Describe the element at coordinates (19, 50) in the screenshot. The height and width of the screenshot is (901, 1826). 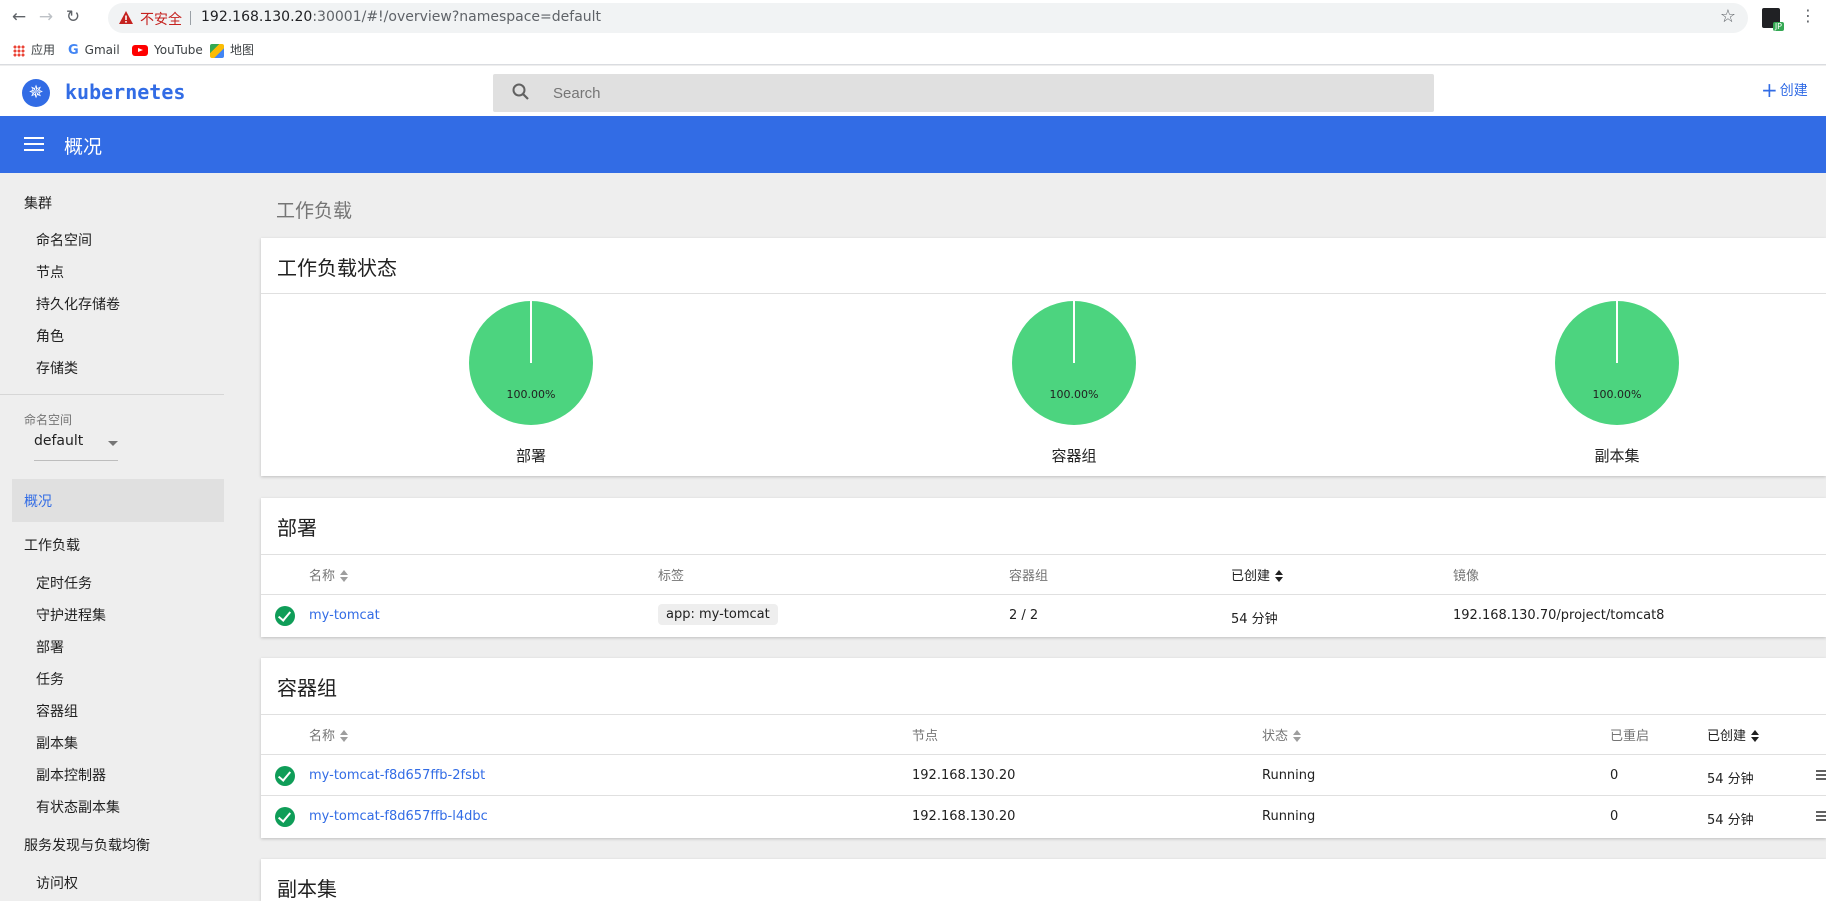
I see `apps-grid-icon` at that location.